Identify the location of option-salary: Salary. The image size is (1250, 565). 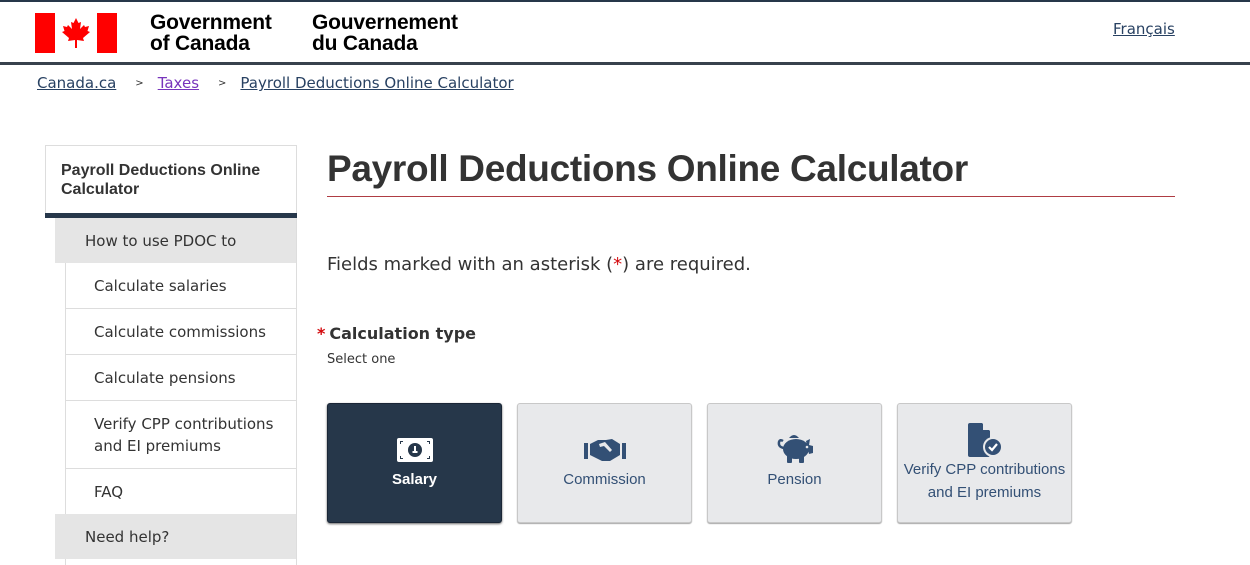
(414, 463).